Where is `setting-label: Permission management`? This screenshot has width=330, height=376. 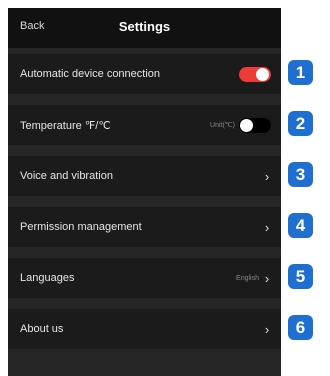
setting-label: Permission management is located at coordinates (81, 227).